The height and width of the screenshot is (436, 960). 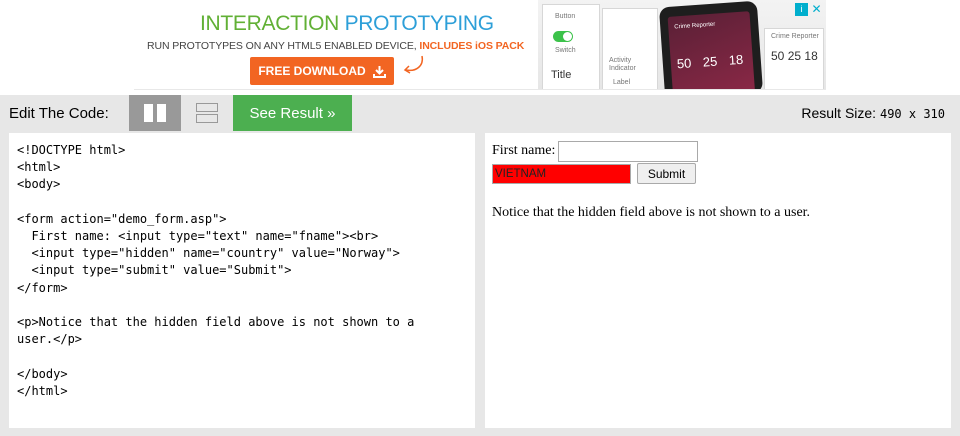 I want to click on phone-graphic: Crime Reporter 50 25 18, so click(x=711, y=44).